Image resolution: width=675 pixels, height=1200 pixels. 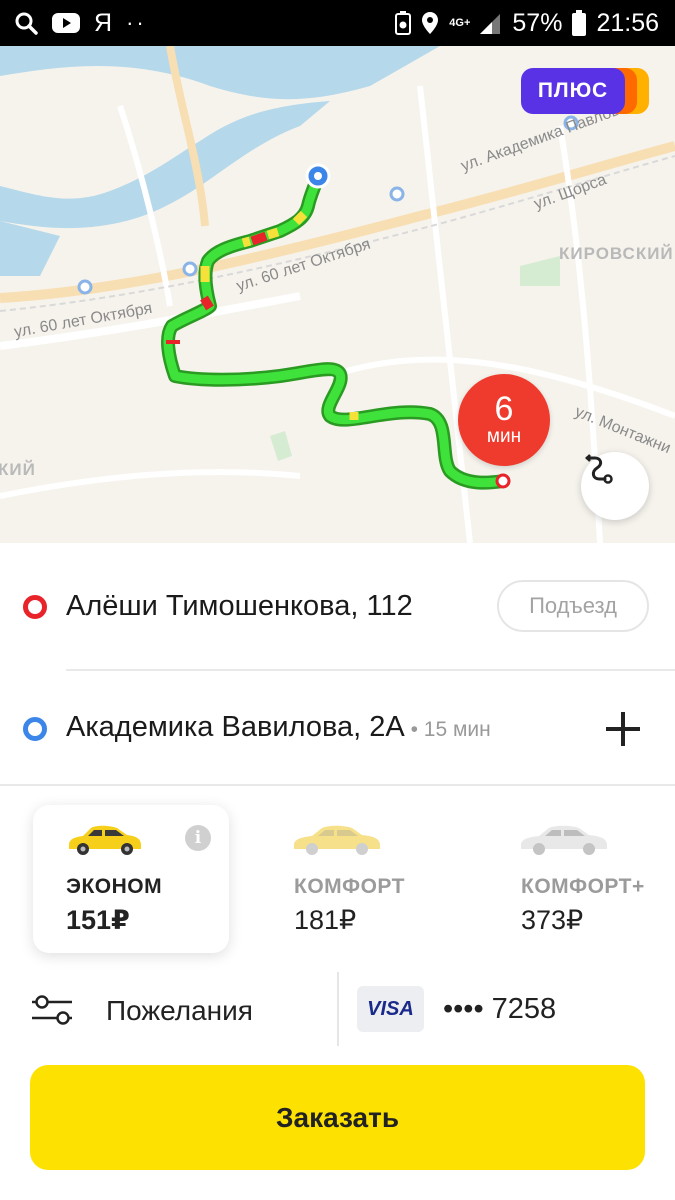 What do you see at coordinates (35, 607) in the screenshot?
I see `pickup-dot` at bounding box center [35, 607].